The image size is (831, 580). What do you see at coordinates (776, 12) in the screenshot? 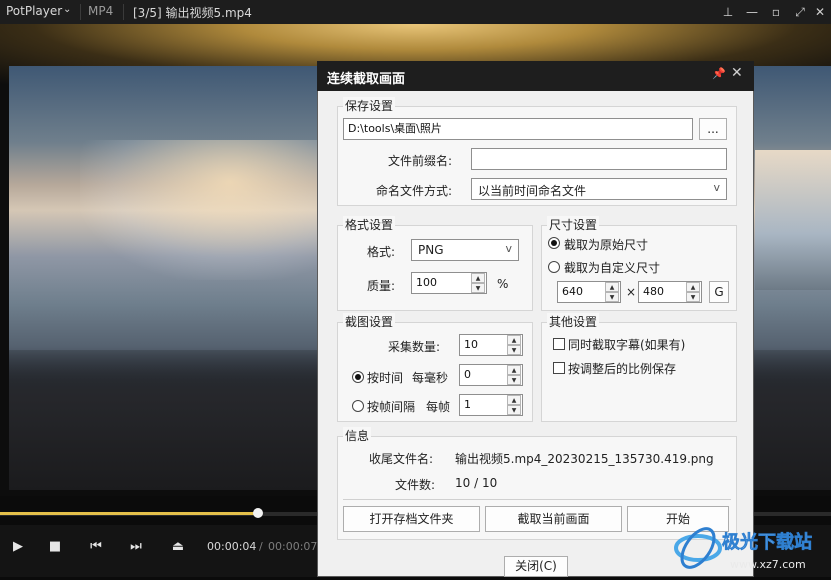
I see `restore-icon: ▫` at bounding box center [776, 12].